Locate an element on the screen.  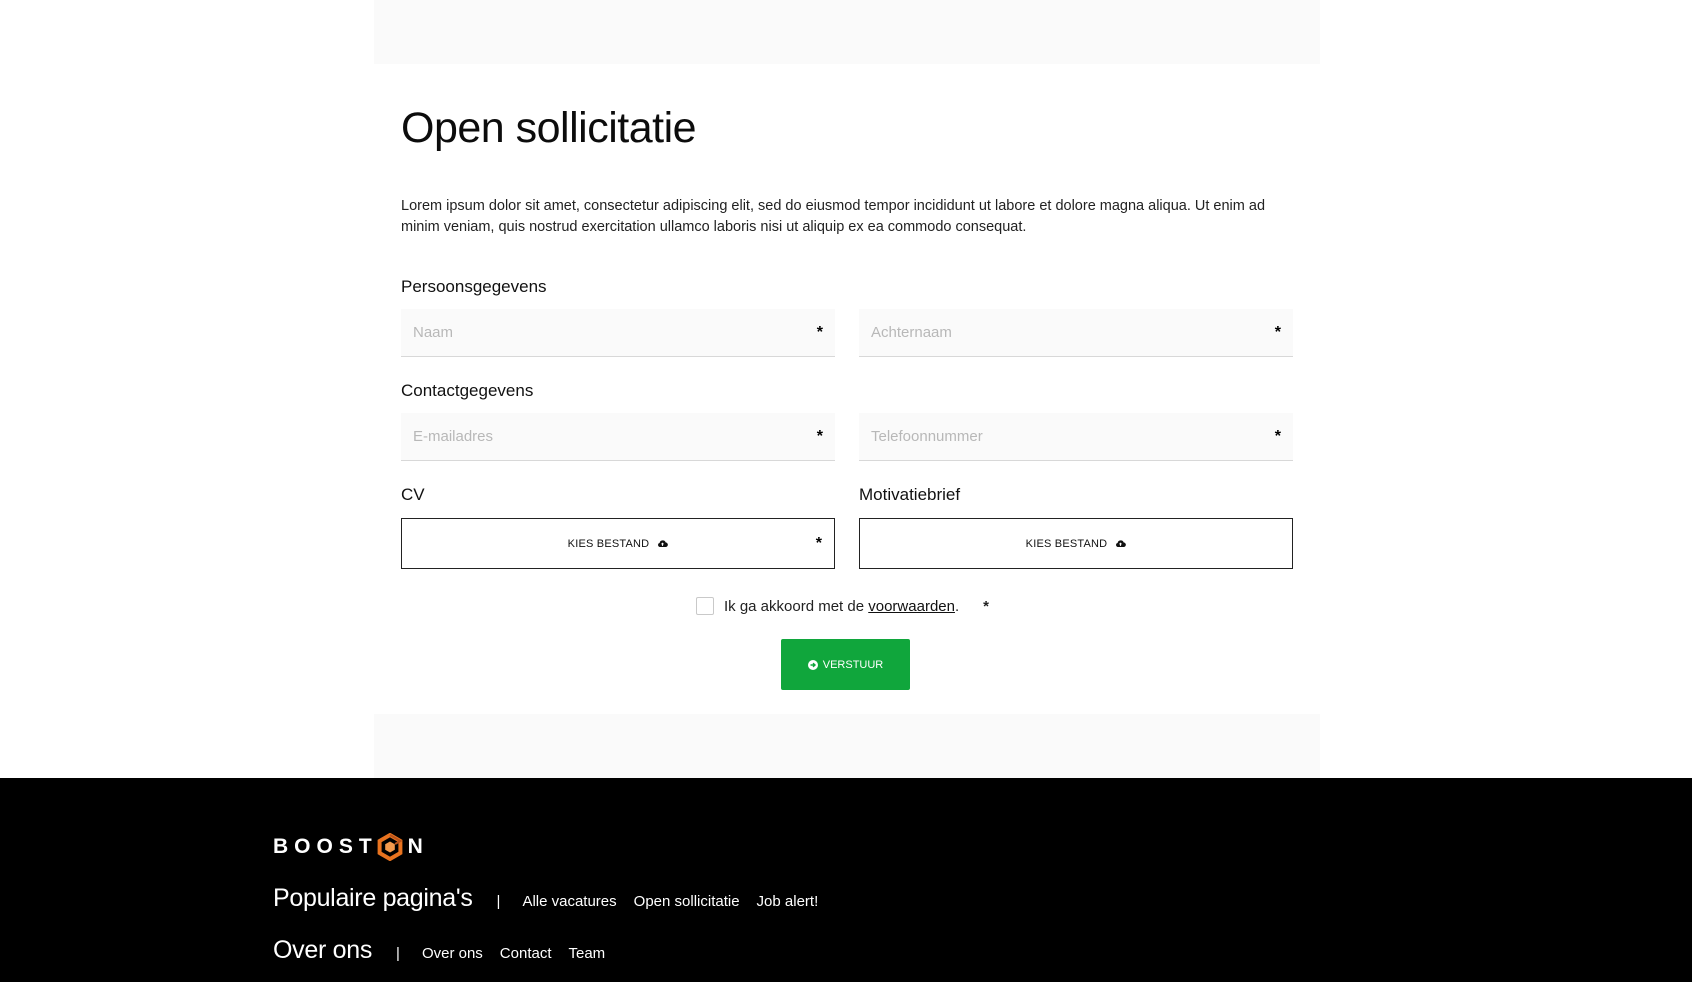
last-name-field: * is located at coordinates (1076, 333).